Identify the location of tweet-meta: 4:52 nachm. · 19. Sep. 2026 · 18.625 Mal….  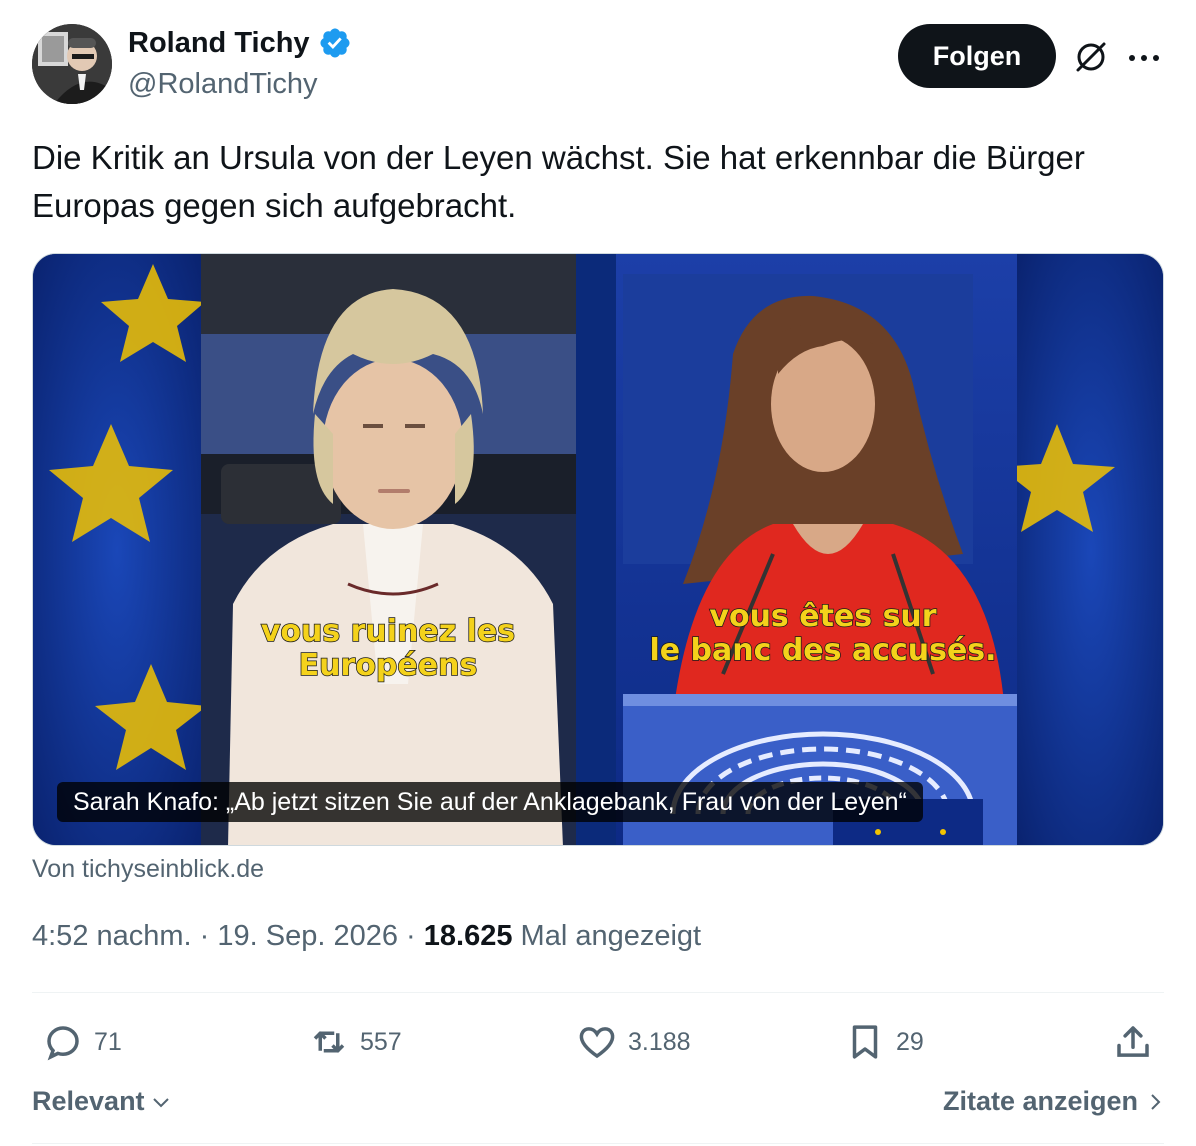
(366, 936).